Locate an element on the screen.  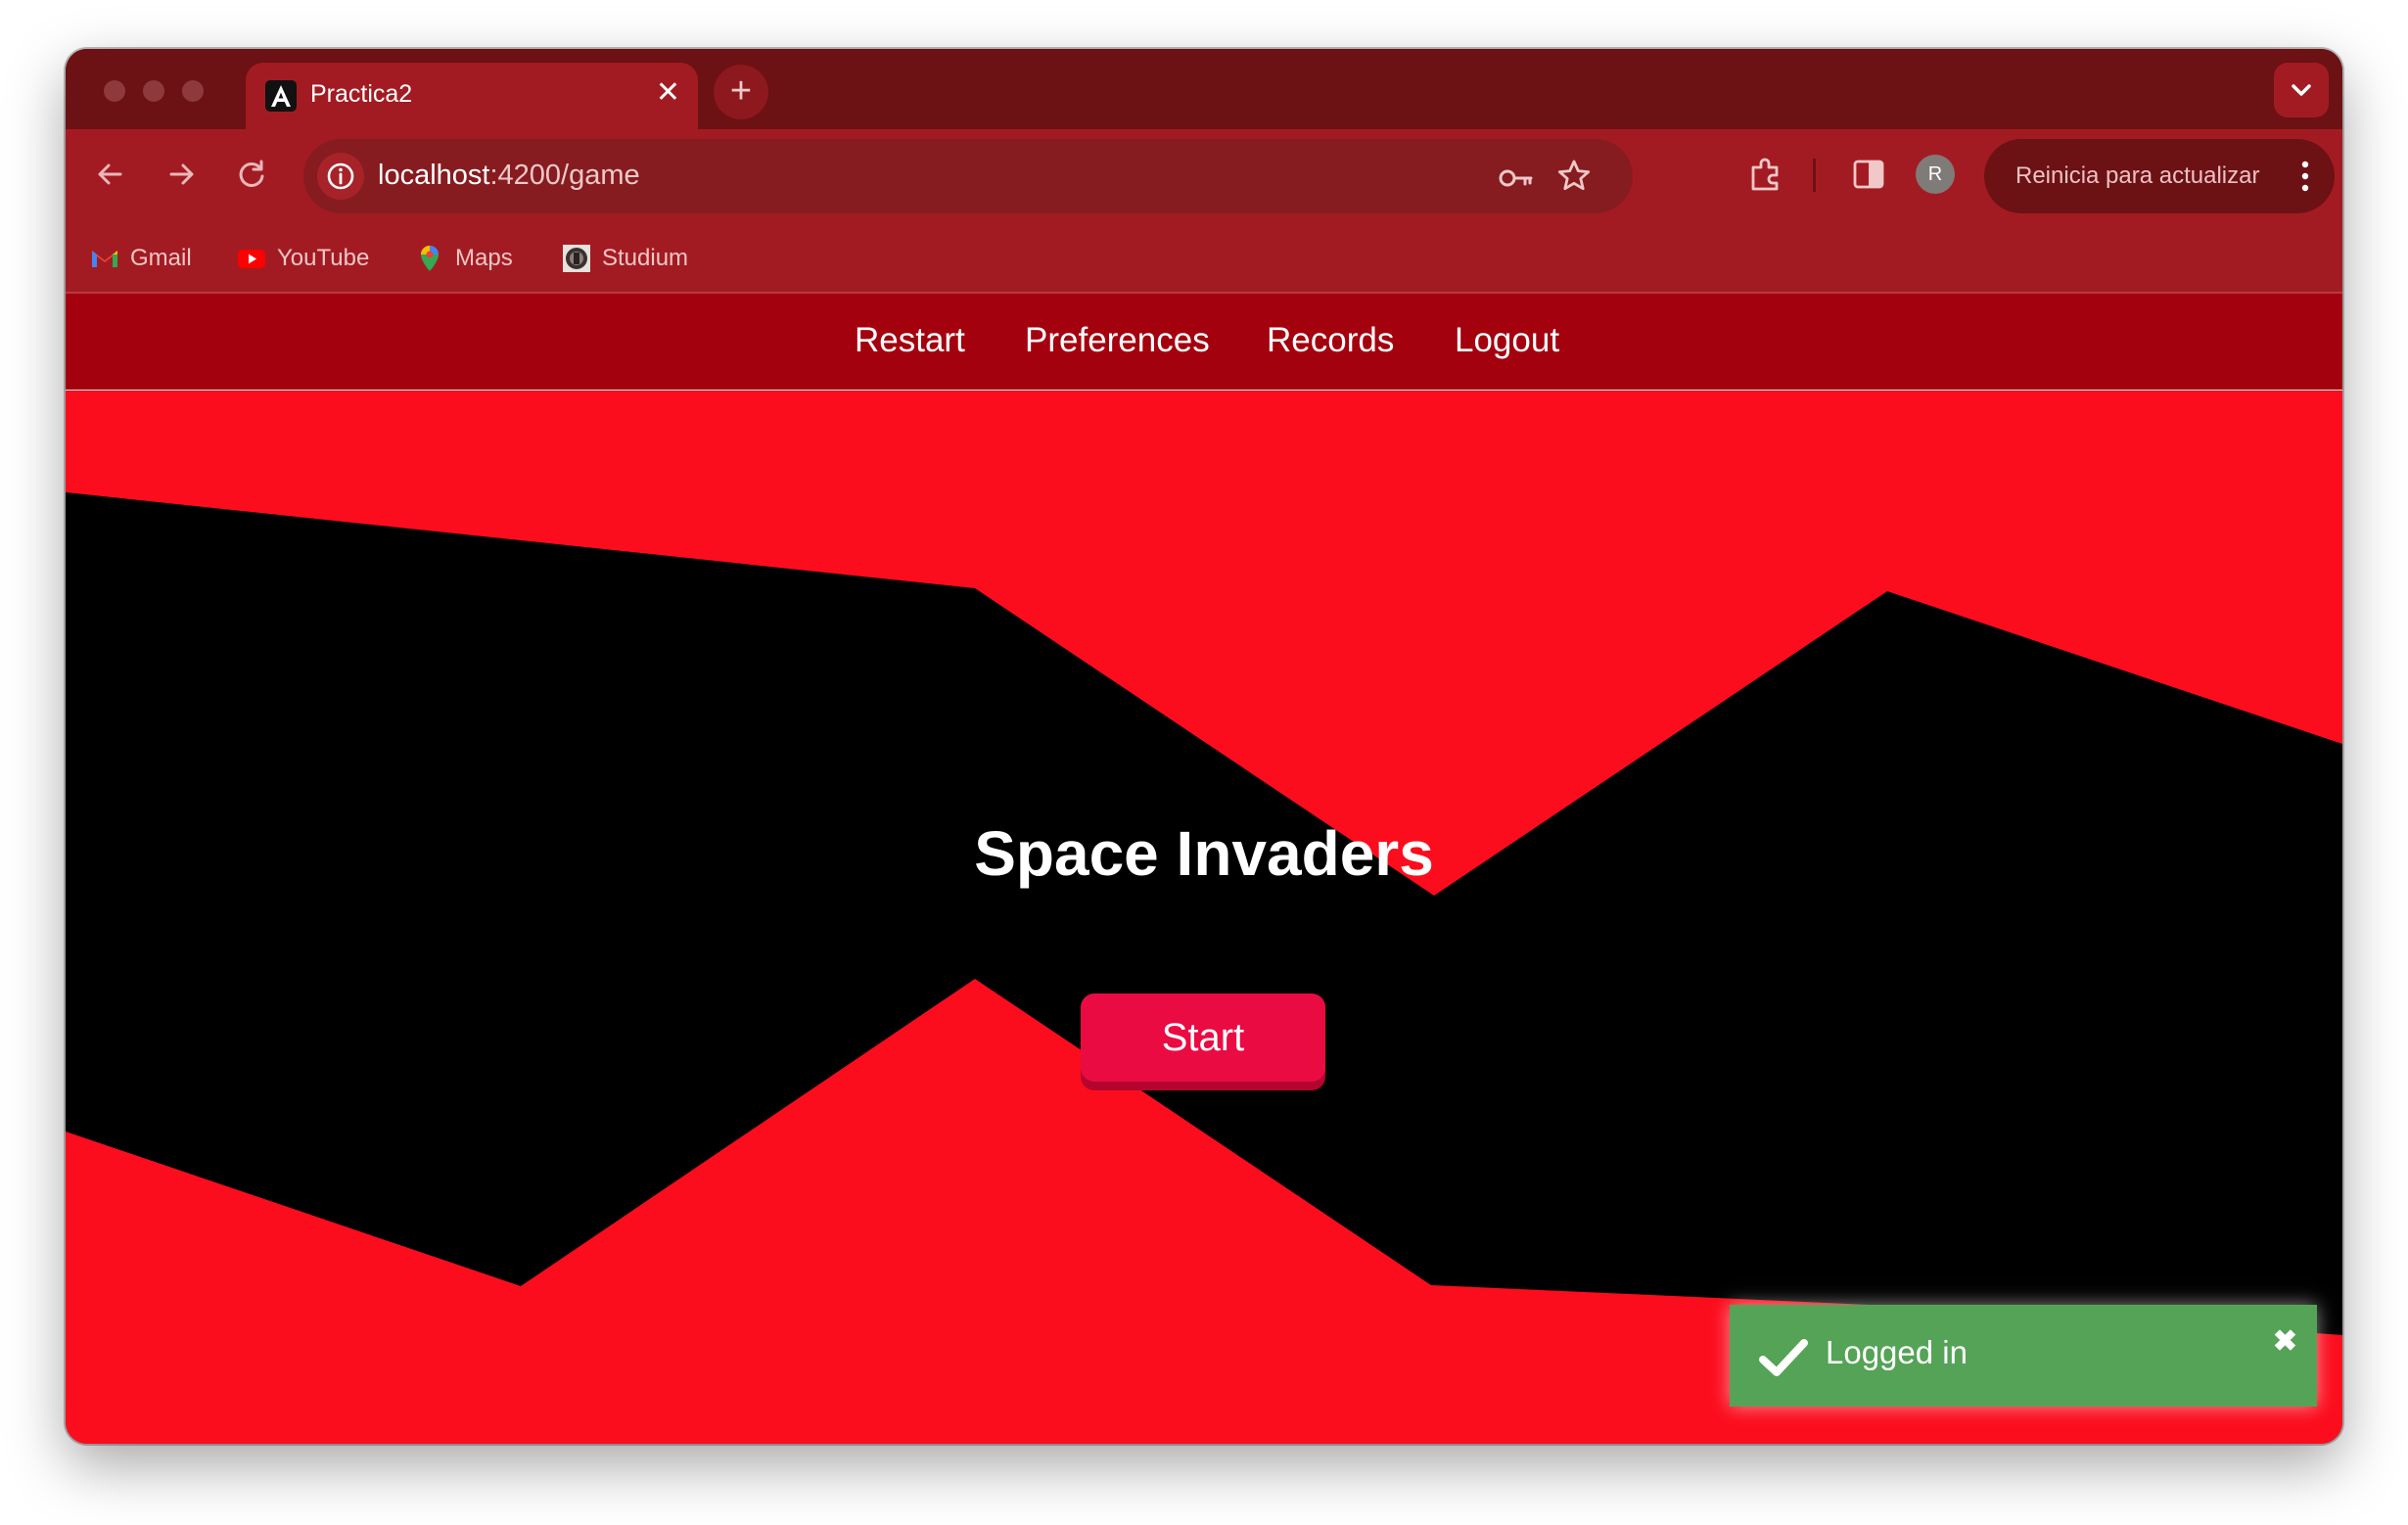
url-text: localhost:4200/game is located at coordinates (509, 176).